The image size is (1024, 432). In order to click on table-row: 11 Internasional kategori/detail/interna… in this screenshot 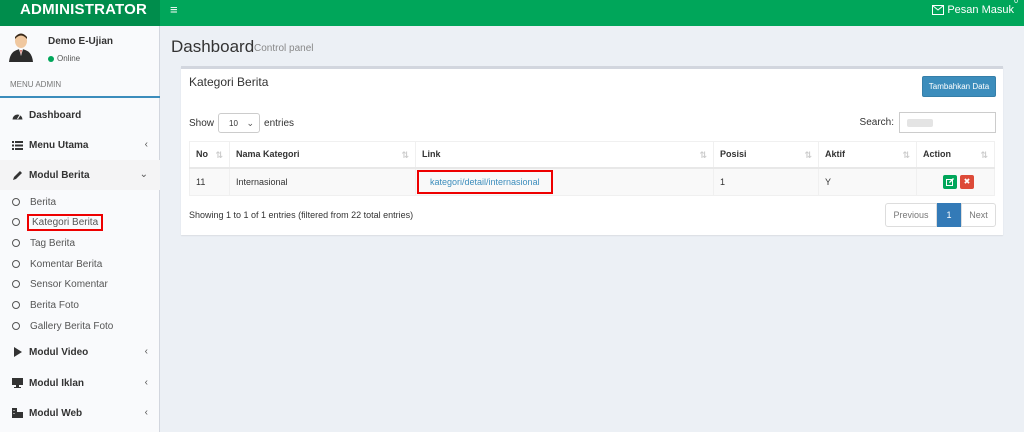, I will do `click(592, 181)`.